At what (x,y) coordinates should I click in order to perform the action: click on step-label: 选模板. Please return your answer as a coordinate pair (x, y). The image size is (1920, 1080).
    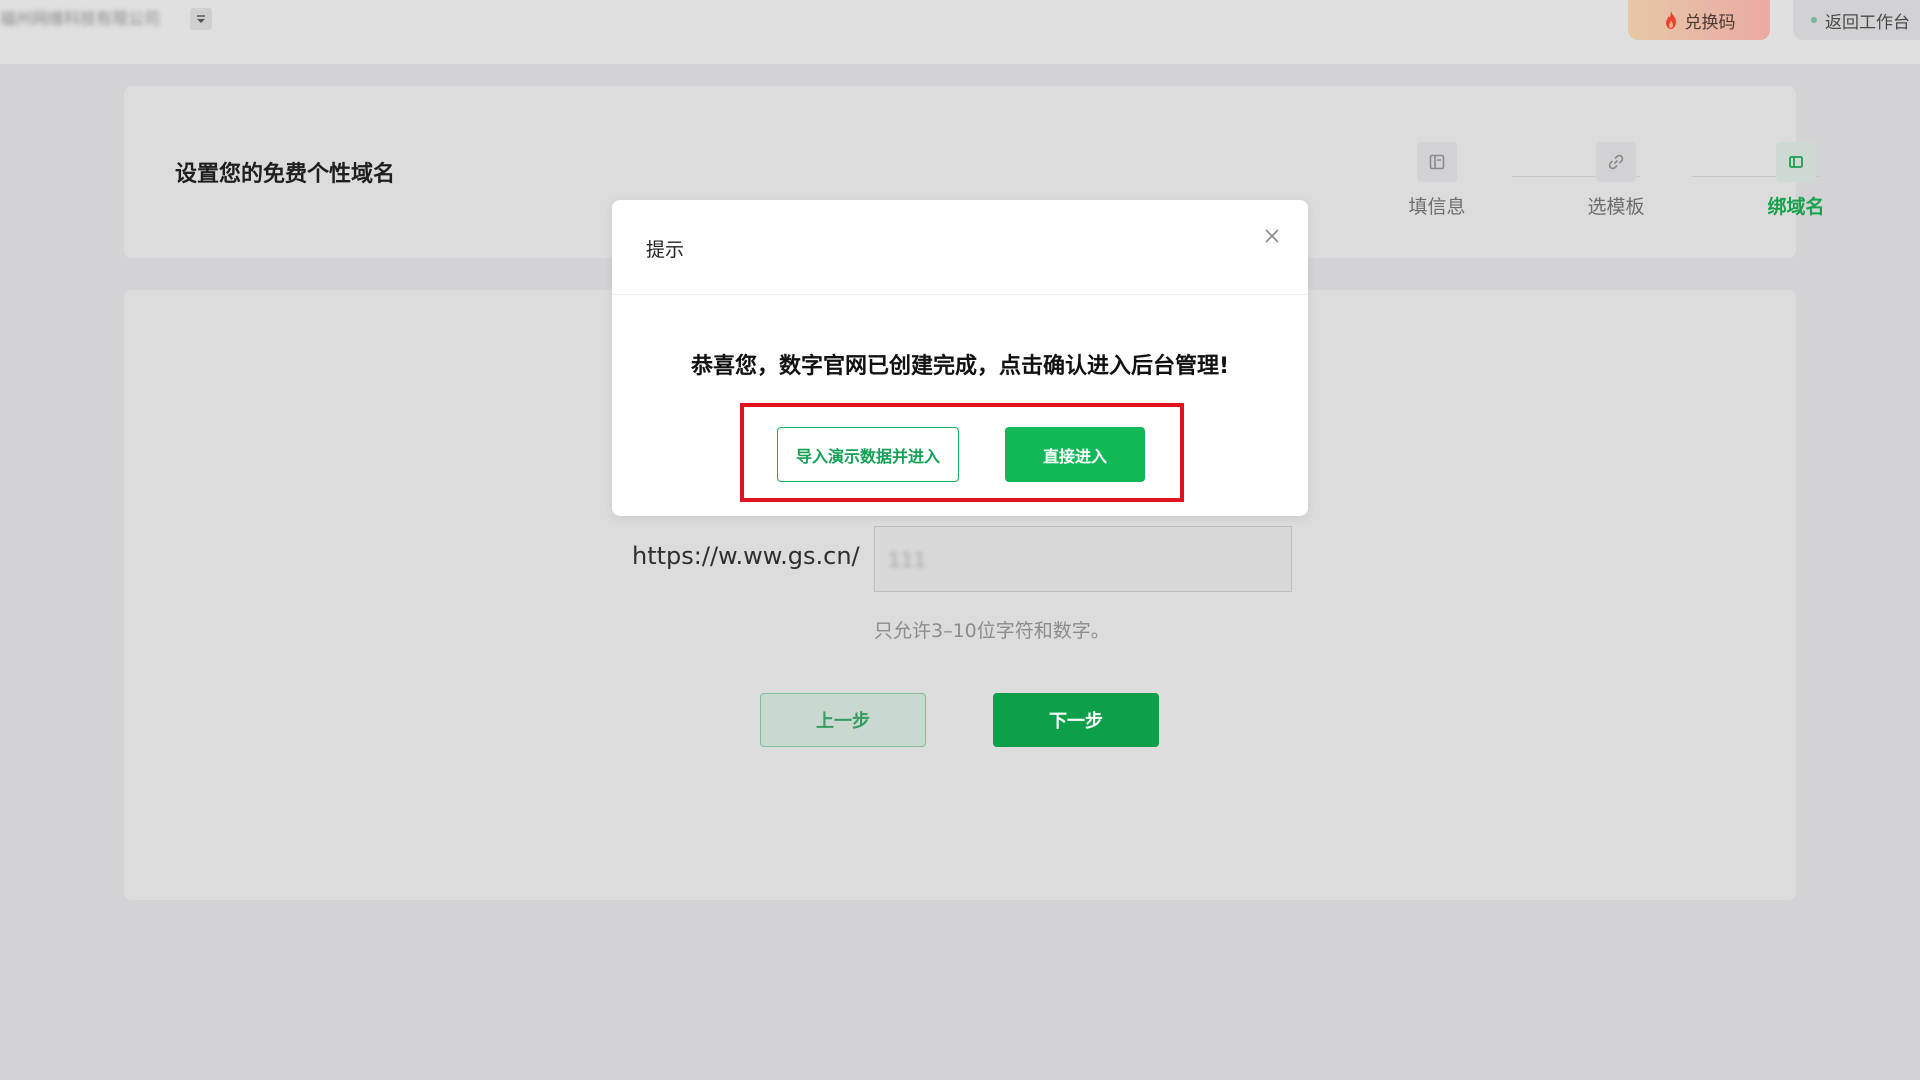
    Looking at the image, I should click on (1616, 207).